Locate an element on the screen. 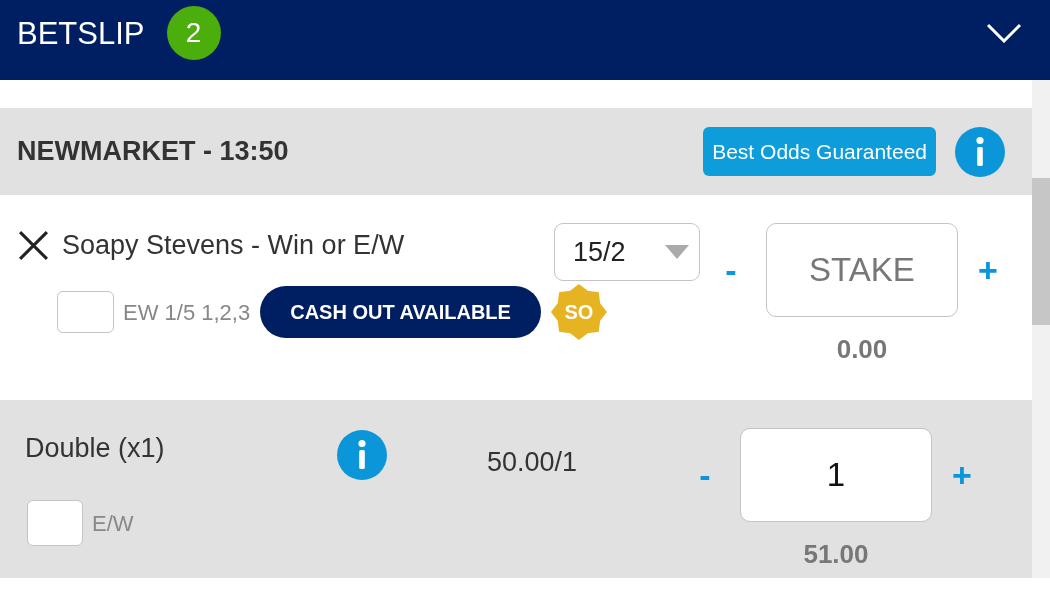 This screenshot has width=1050, height=600. odds-text: 50.00/1 is located at coordinates (532, 462).